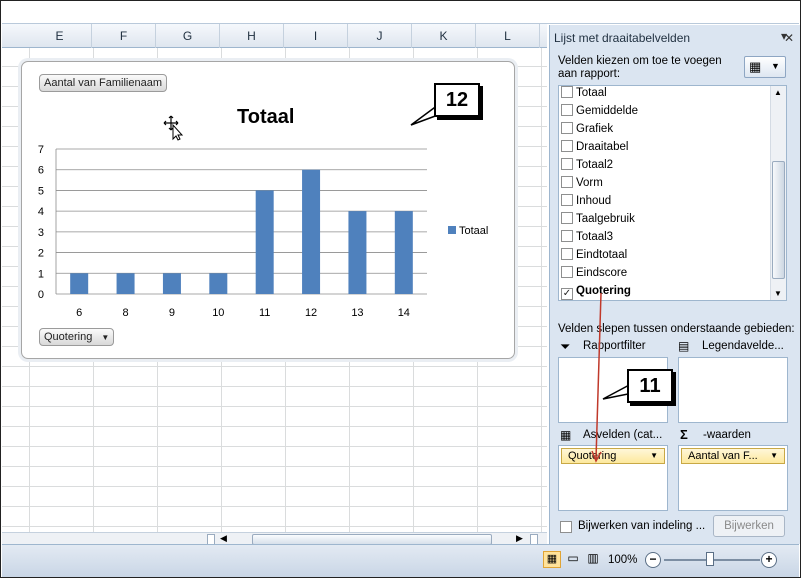 The width and height of the screenshot is (801, 578). What do you see at coordinates (593, 559) in the screenshot?
I see `page-break-view-icon: ▥` at bounding box center [593, 559].